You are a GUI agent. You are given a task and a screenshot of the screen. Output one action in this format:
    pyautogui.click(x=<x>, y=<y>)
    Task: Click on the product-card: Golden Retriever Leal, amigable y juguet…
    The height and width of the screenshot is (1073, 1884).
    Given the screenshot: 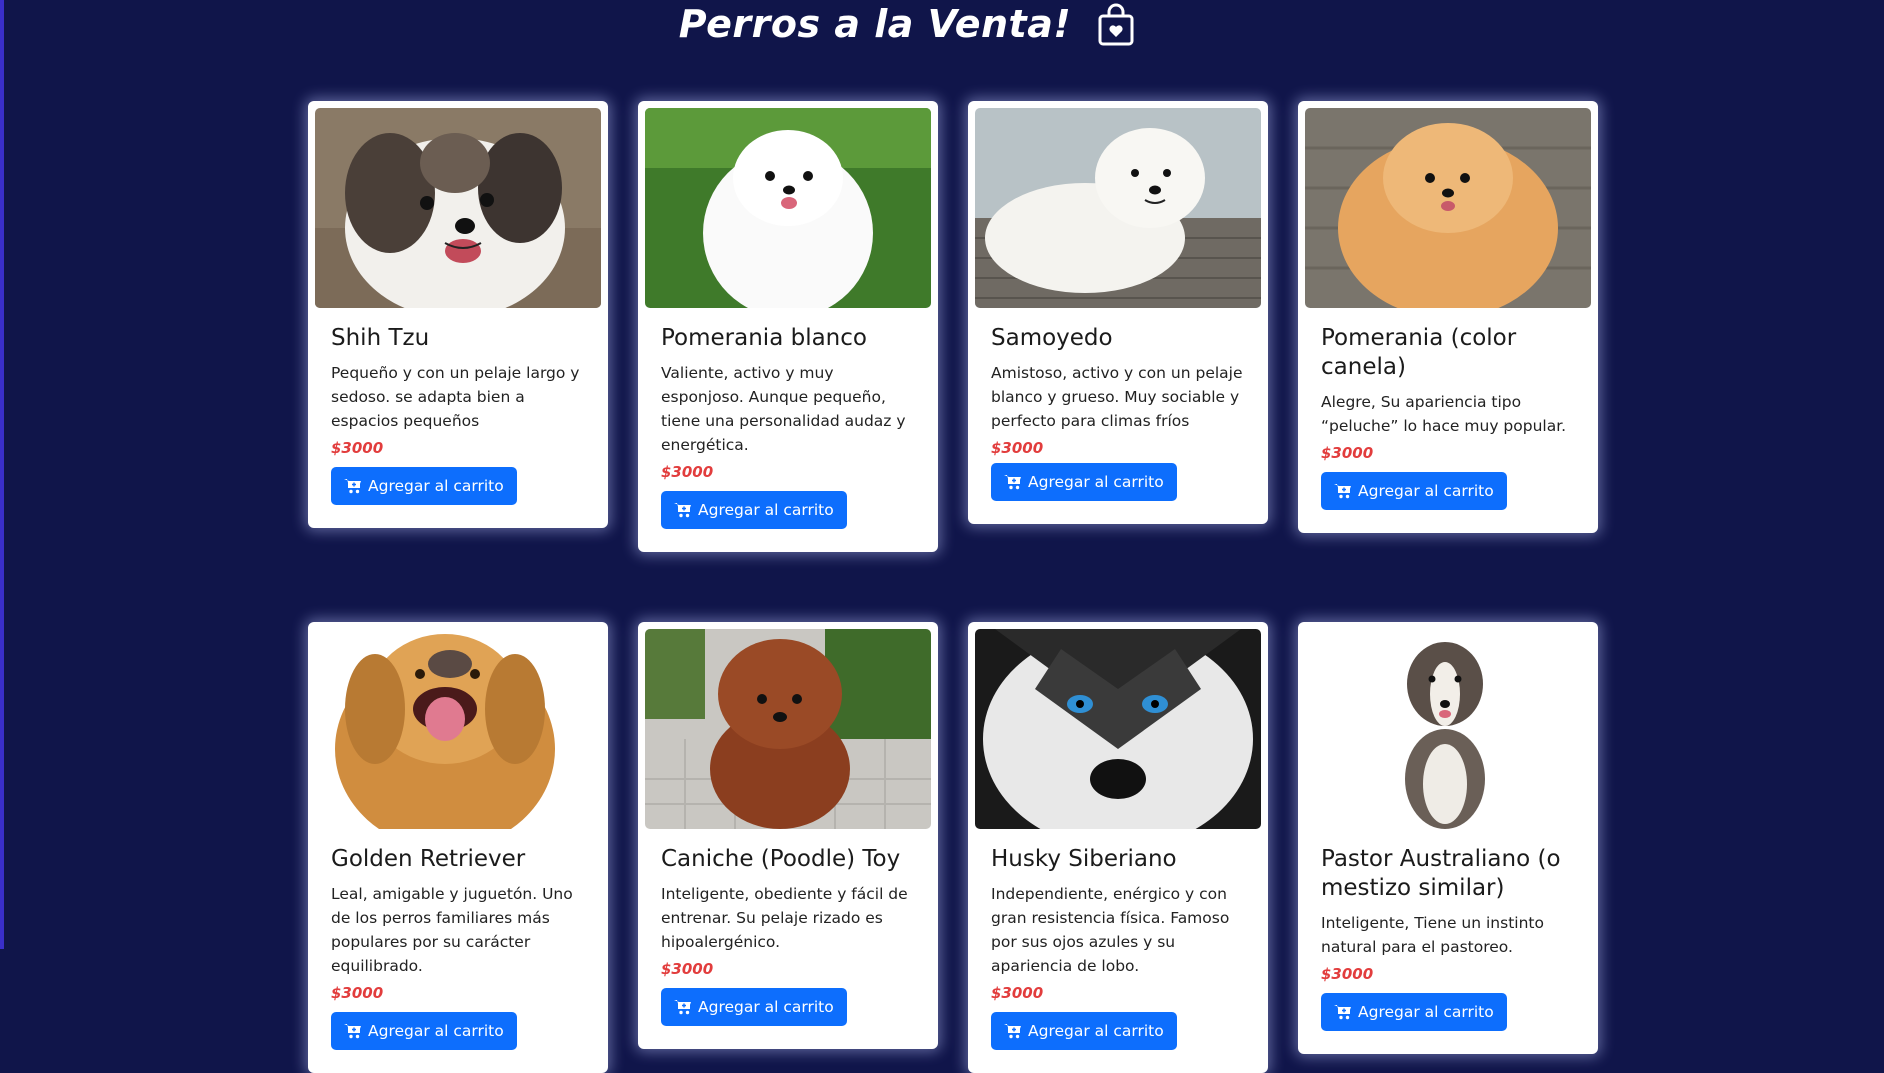 What is the action you would take?
    pyautogui.click(x=458, y=847)
    